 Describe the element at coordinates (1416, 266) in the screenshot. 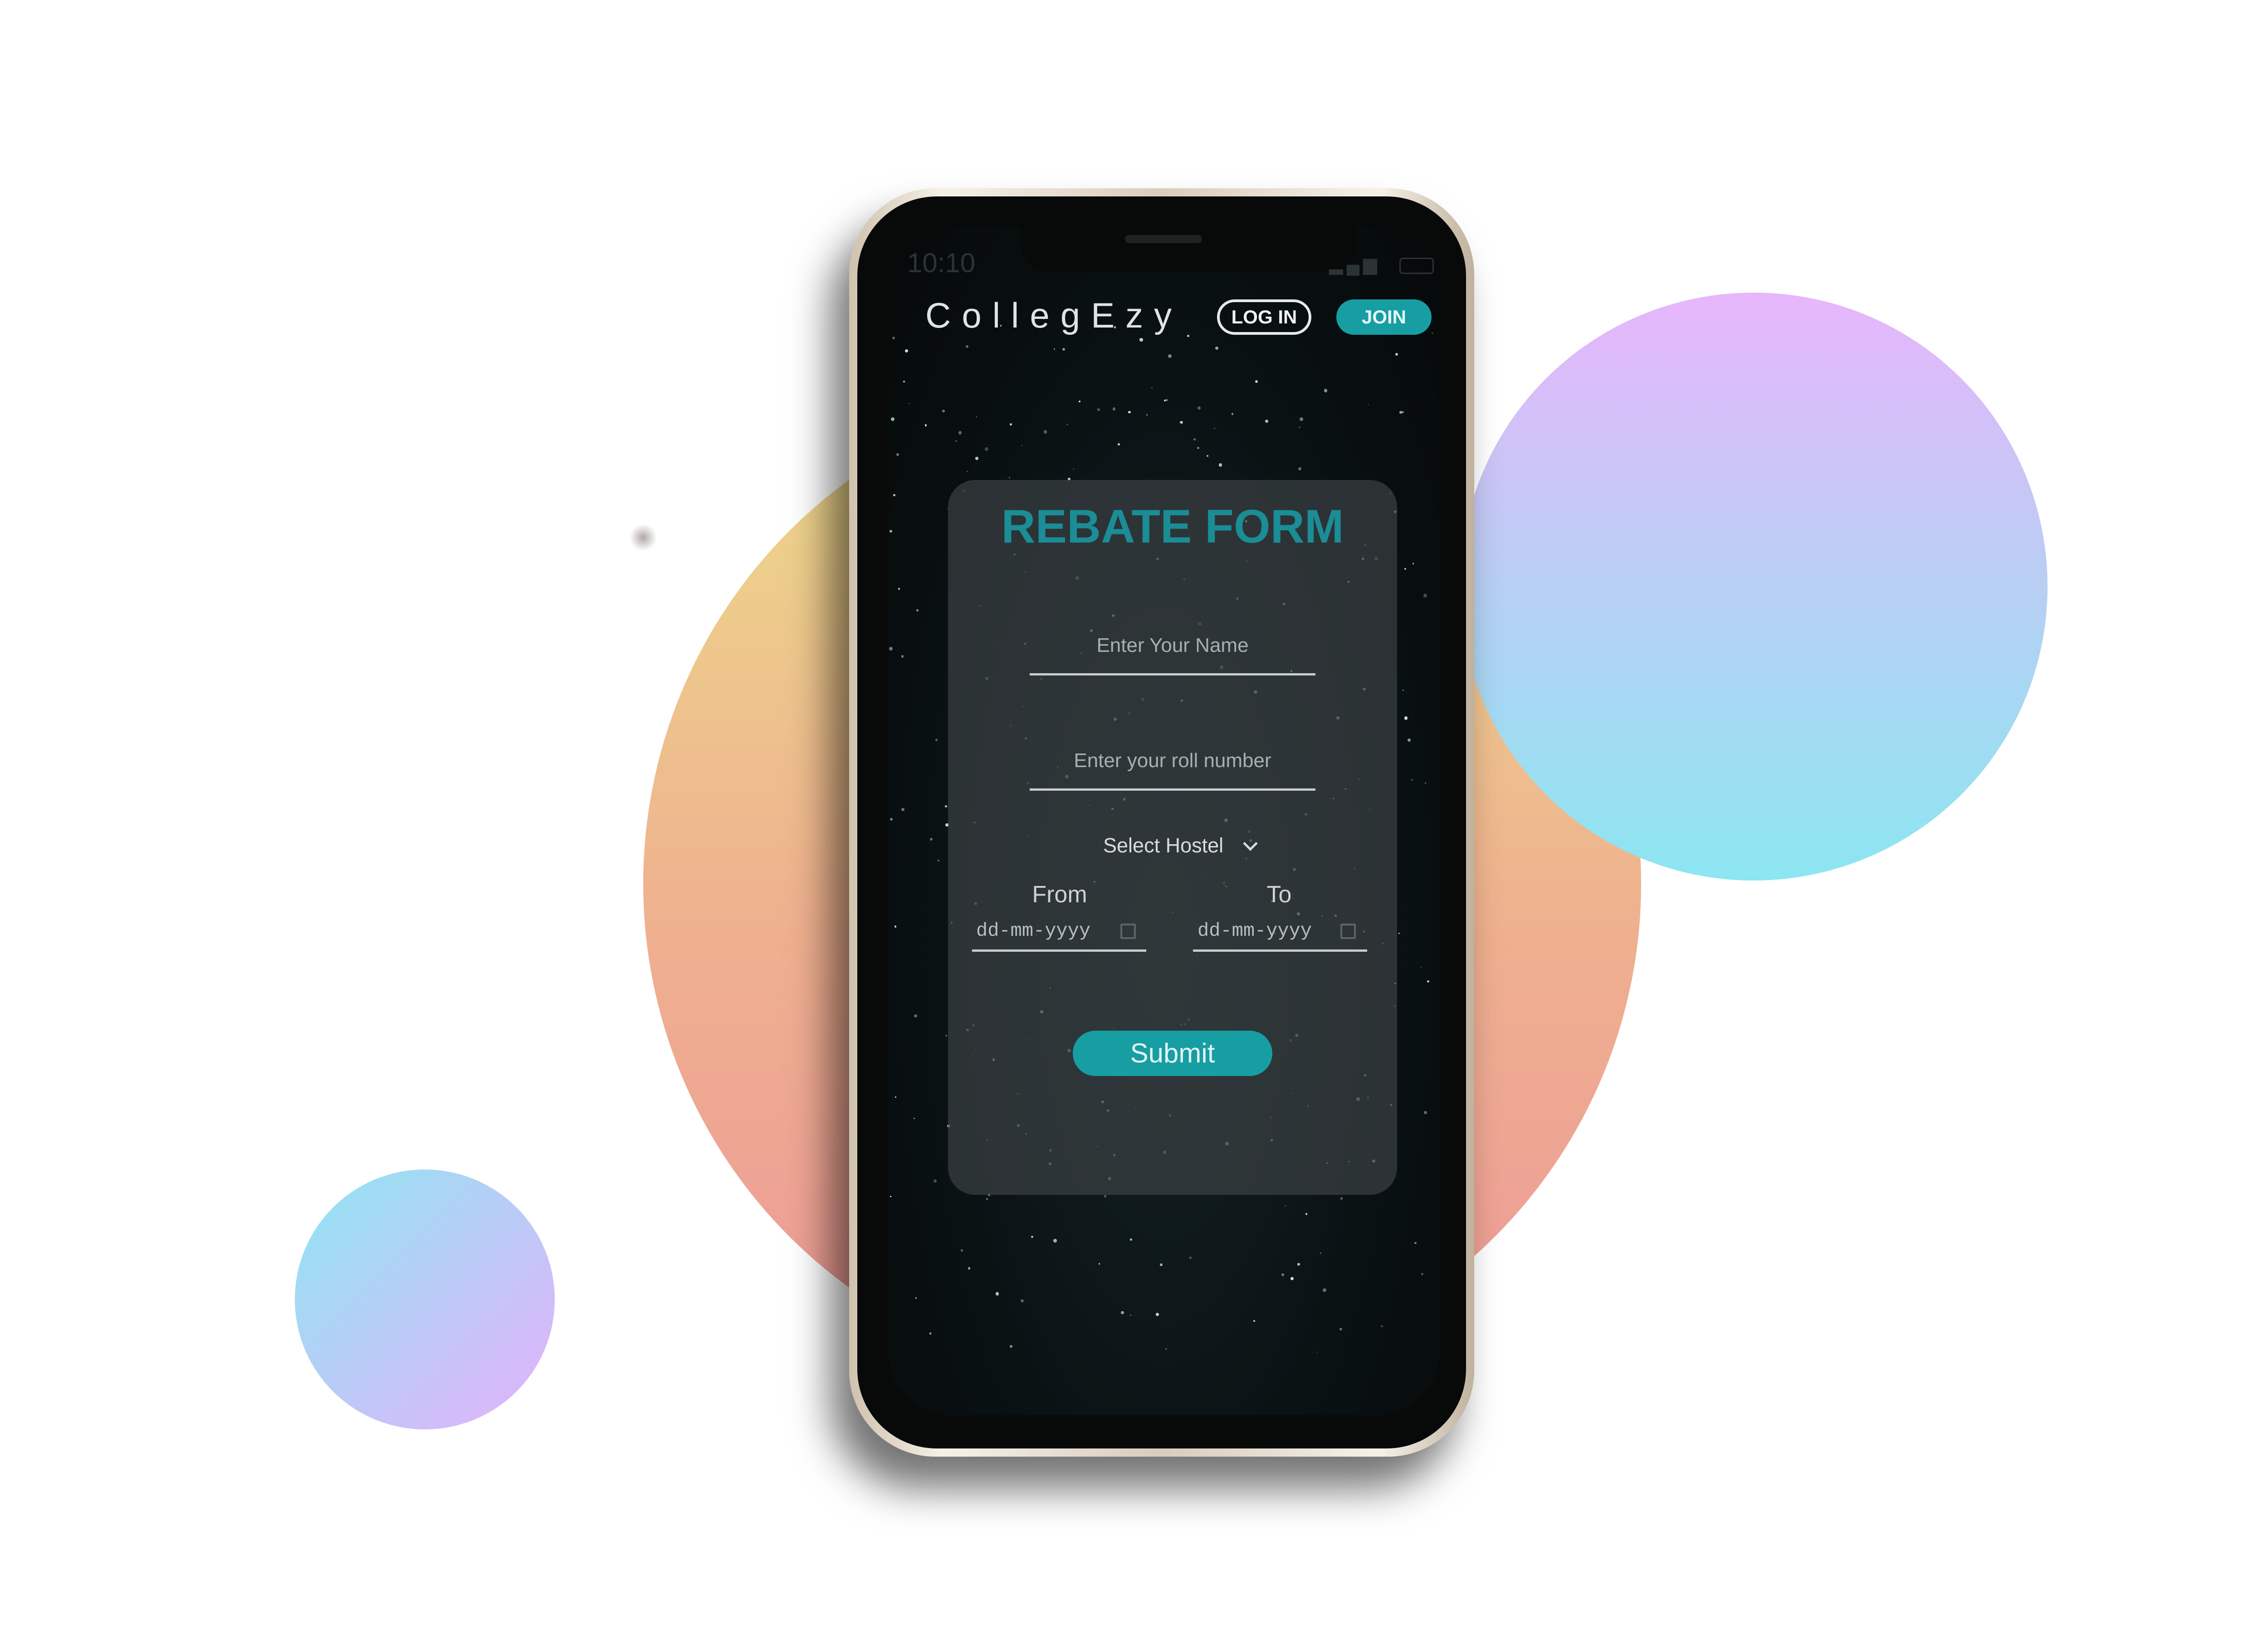

I see `battery-icon` at that location.